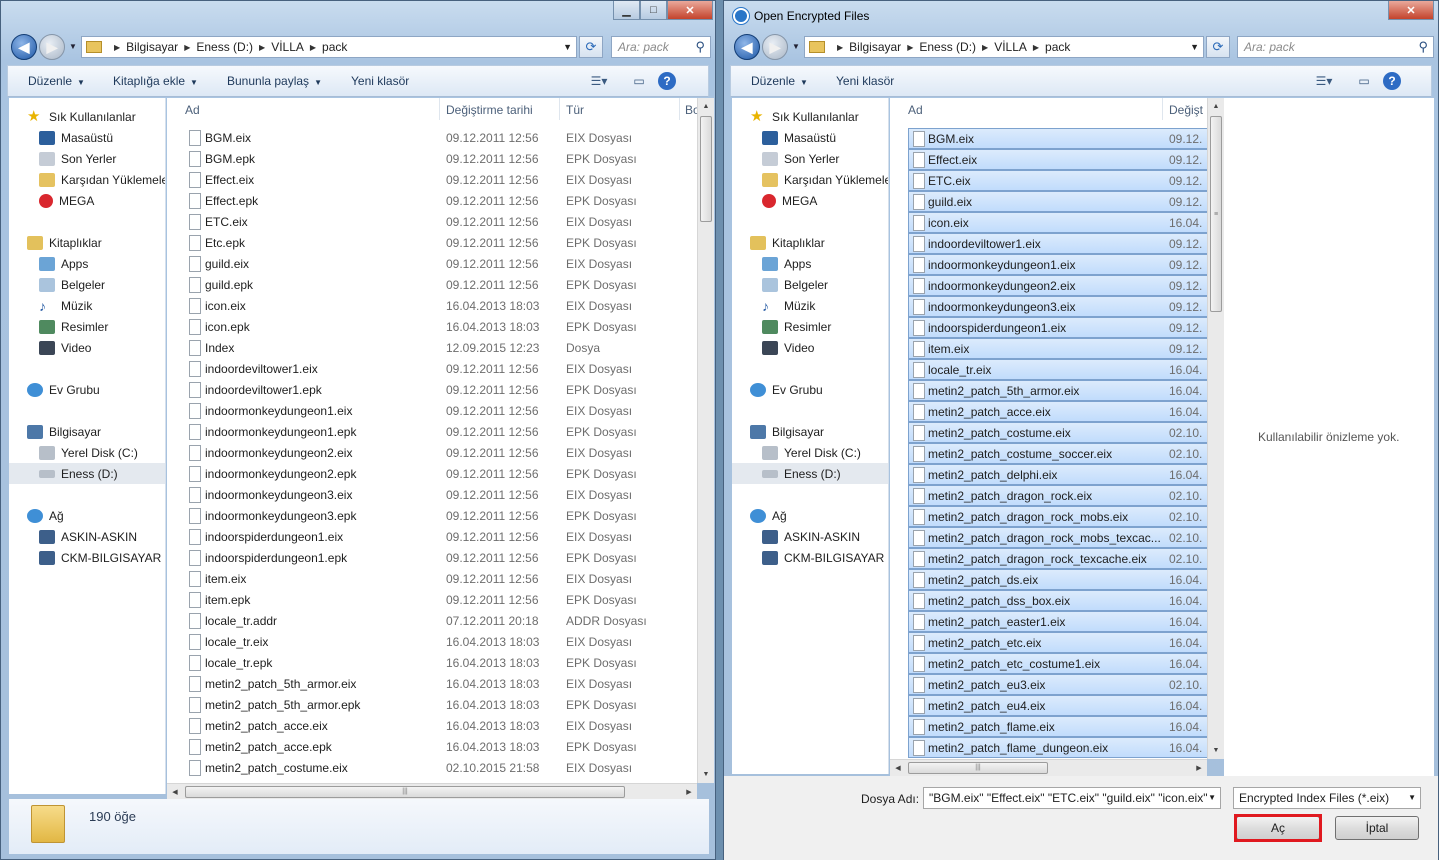  What do you see at coordinates (435, 180) in the screenshot?
I see `file-row: Effect.eix 09.12.2011 12:56 EIX Dosyası` at bounding box center [435, 180].